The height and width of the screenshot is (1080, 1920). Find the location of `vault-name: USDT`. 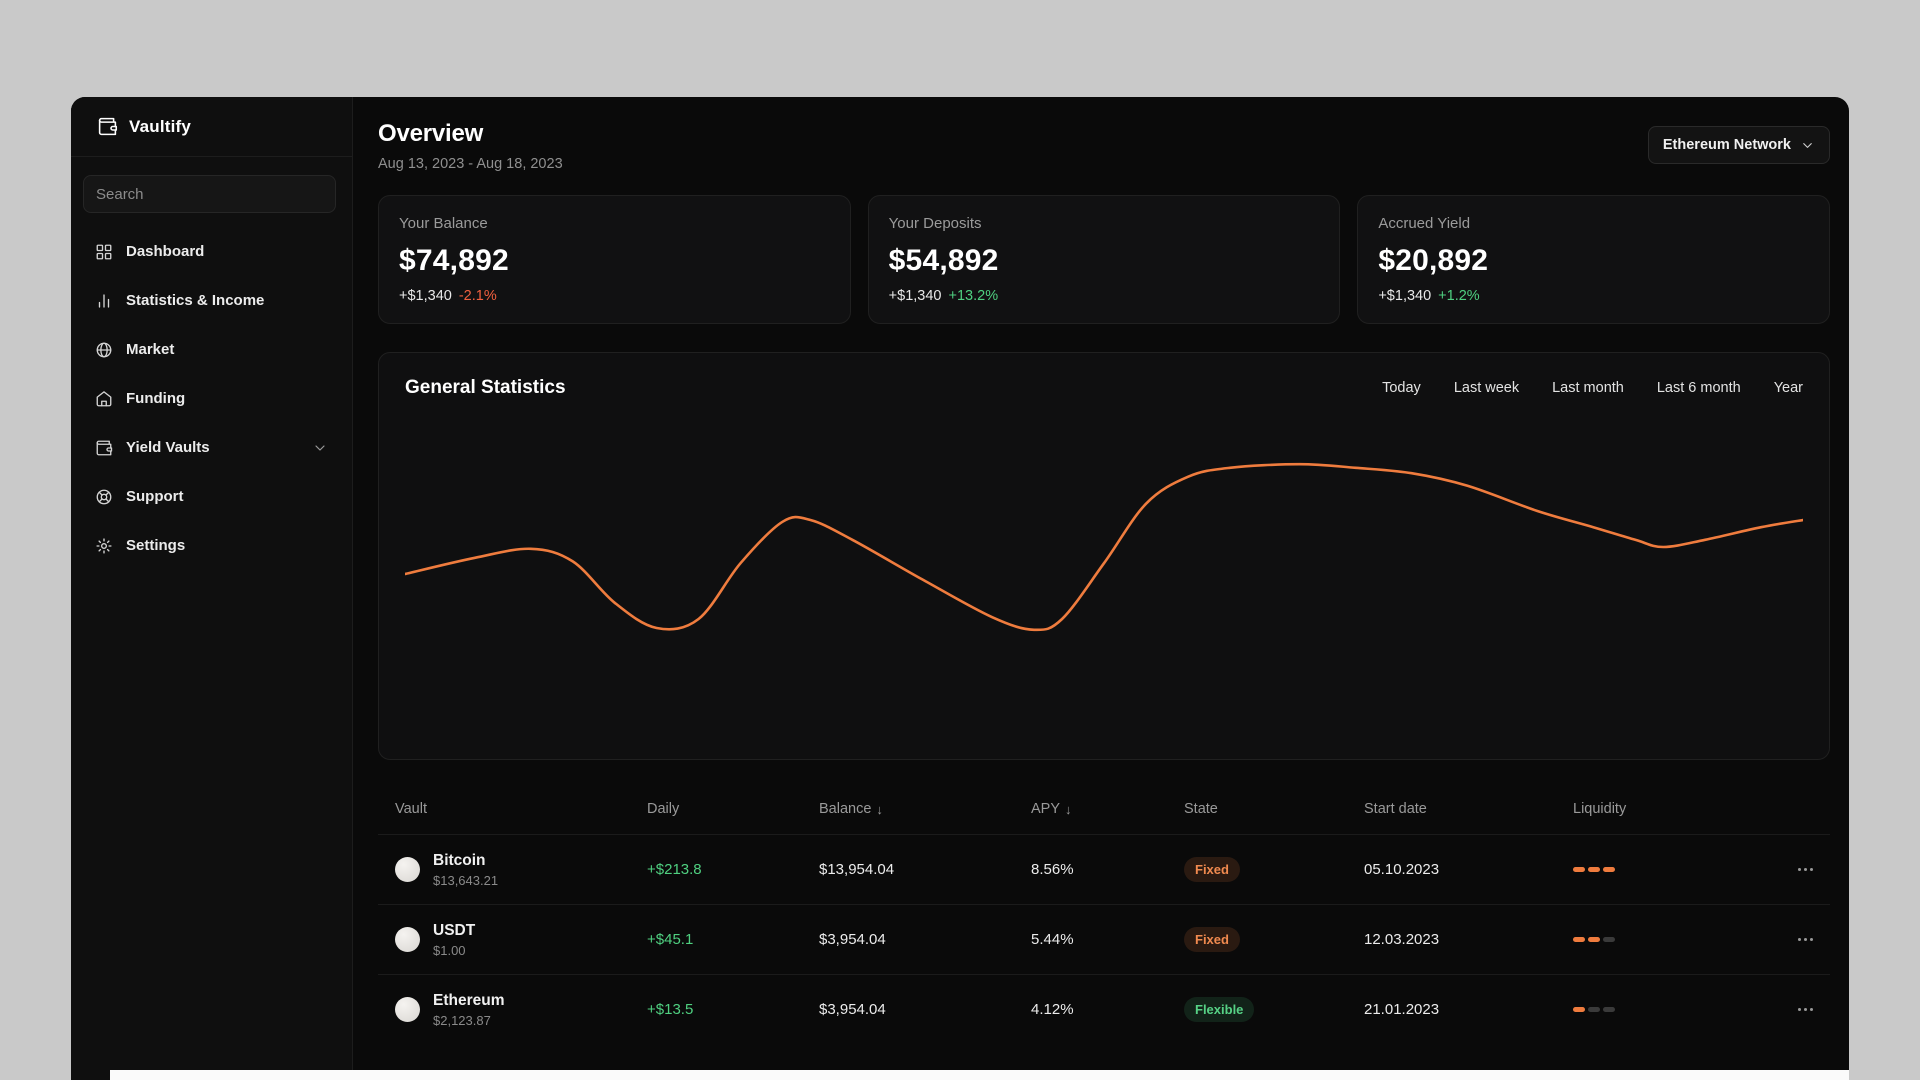

vault-name: USDT is located at coordinates (454, 930).